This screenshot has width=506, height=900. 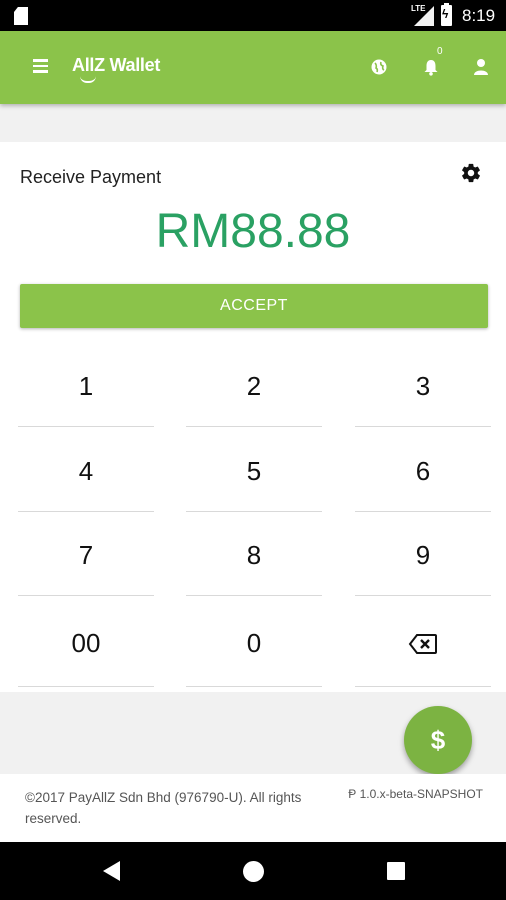 I want to click on logo-smile, so click(x=88, y=79).